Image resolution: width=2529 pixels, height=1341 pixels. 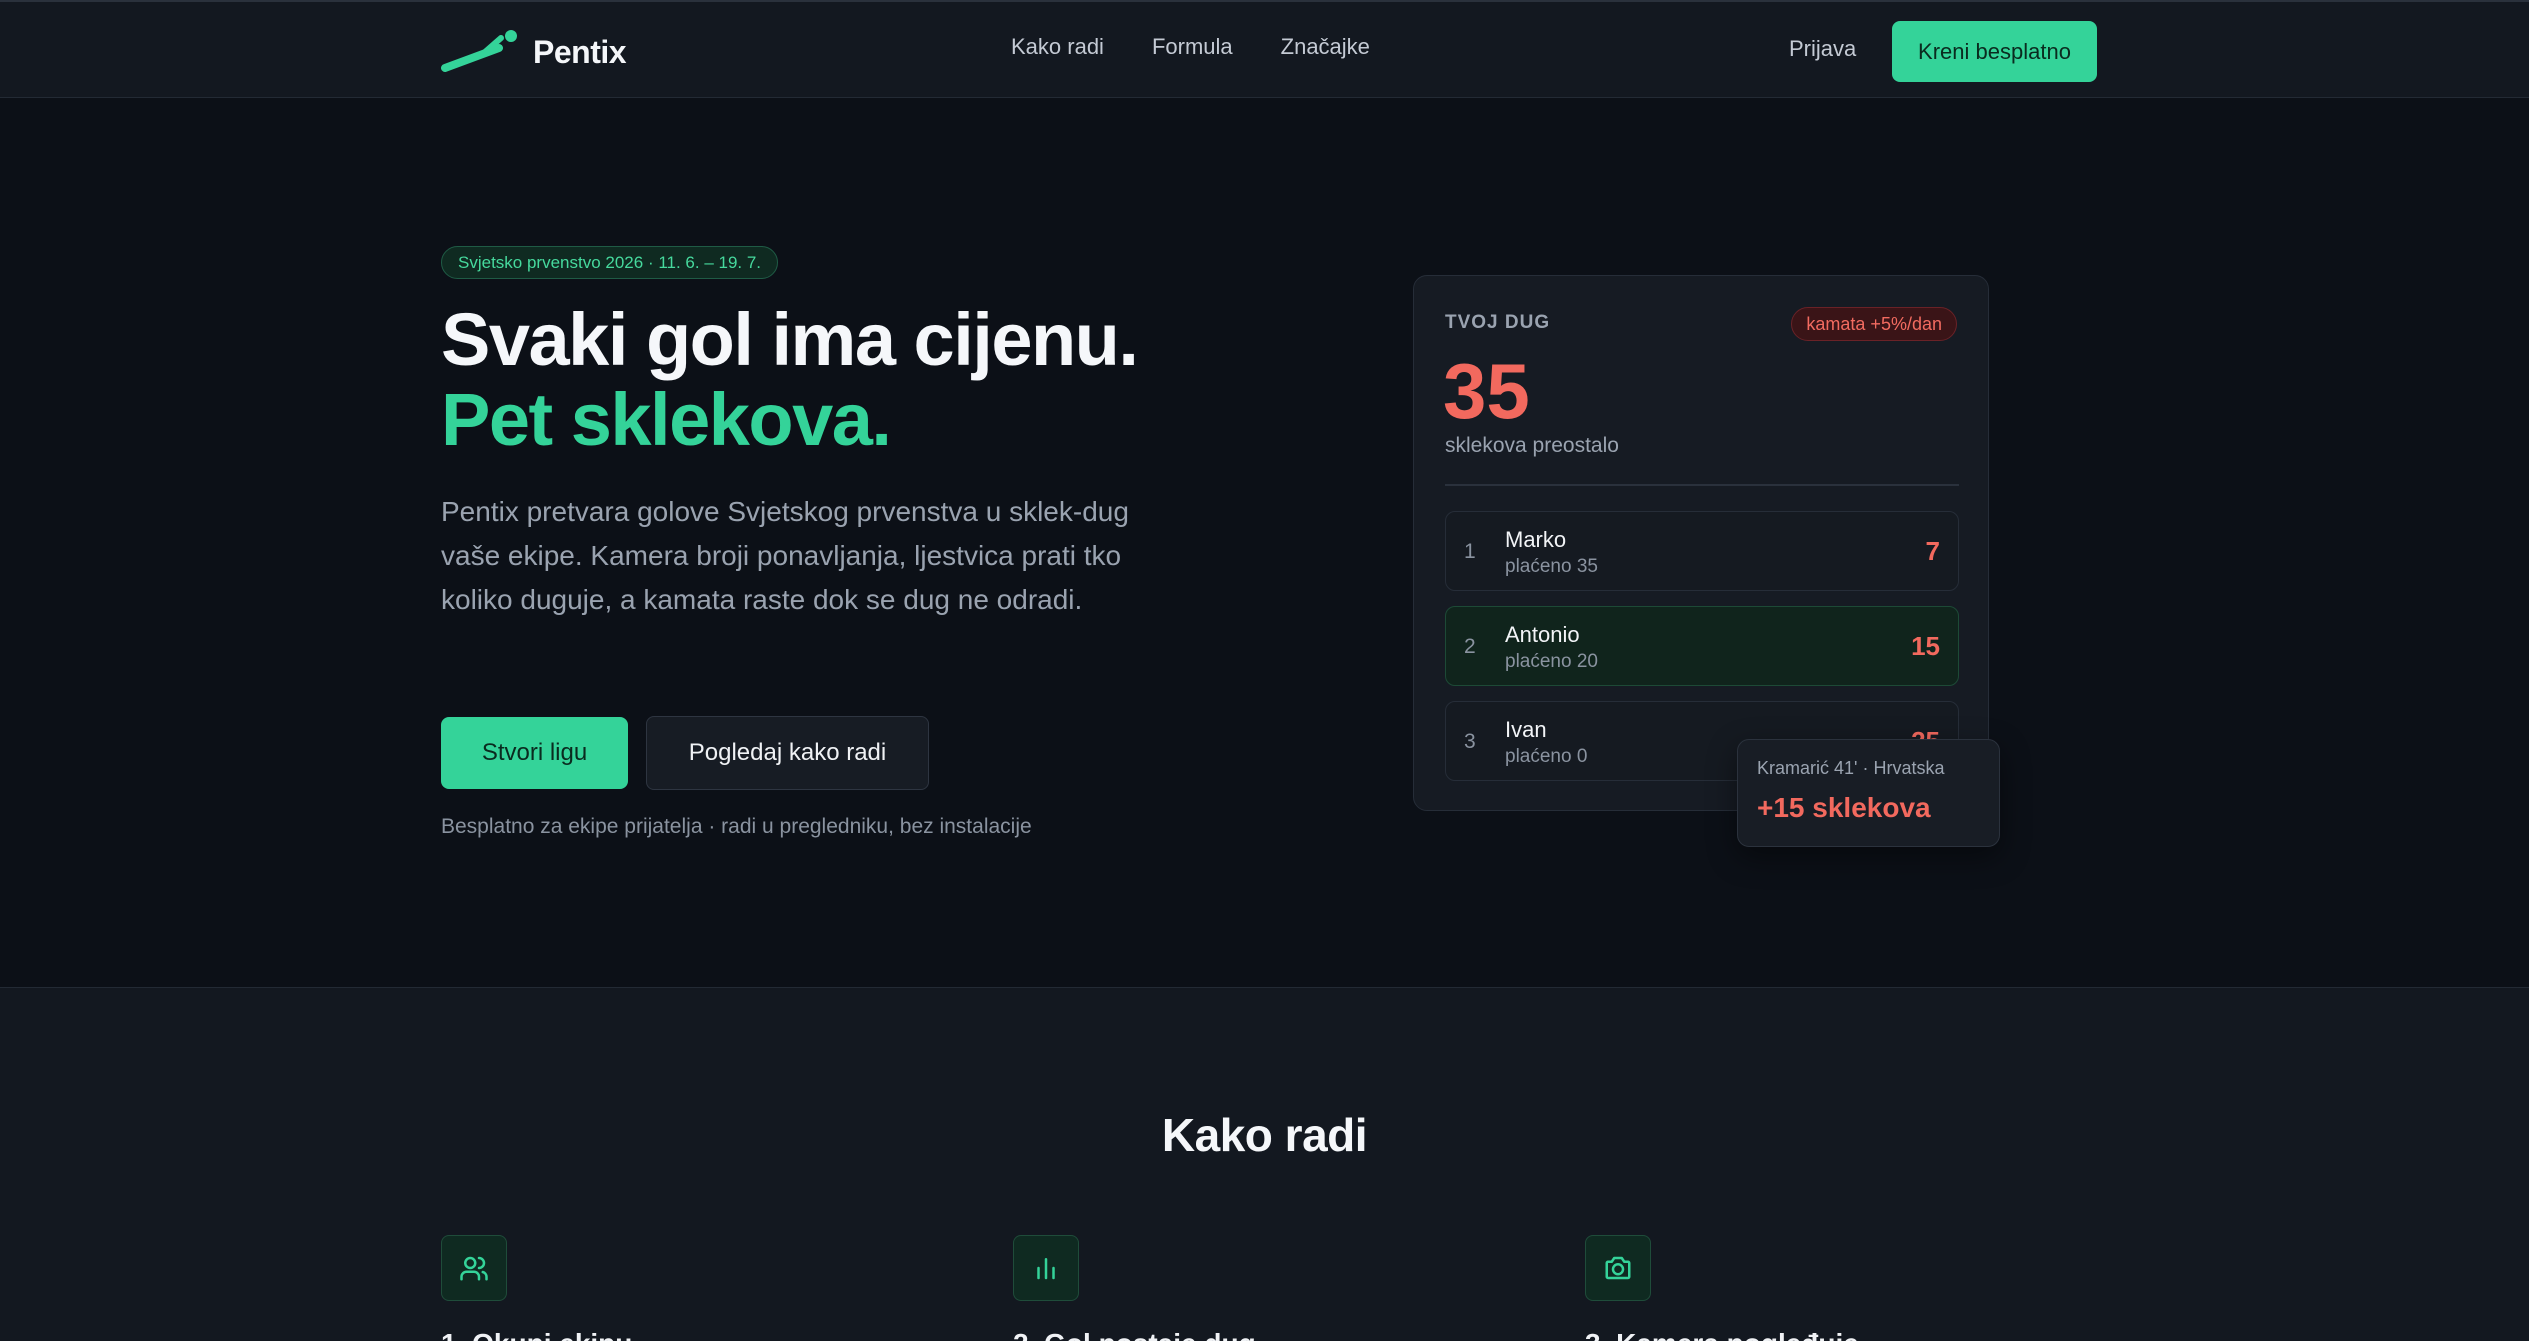 What do you see at coordinates (1134, 1334) in the screenshot?
I see `feature-title: 2. Gol postaje dug` at bounding box center [1134, 1334].